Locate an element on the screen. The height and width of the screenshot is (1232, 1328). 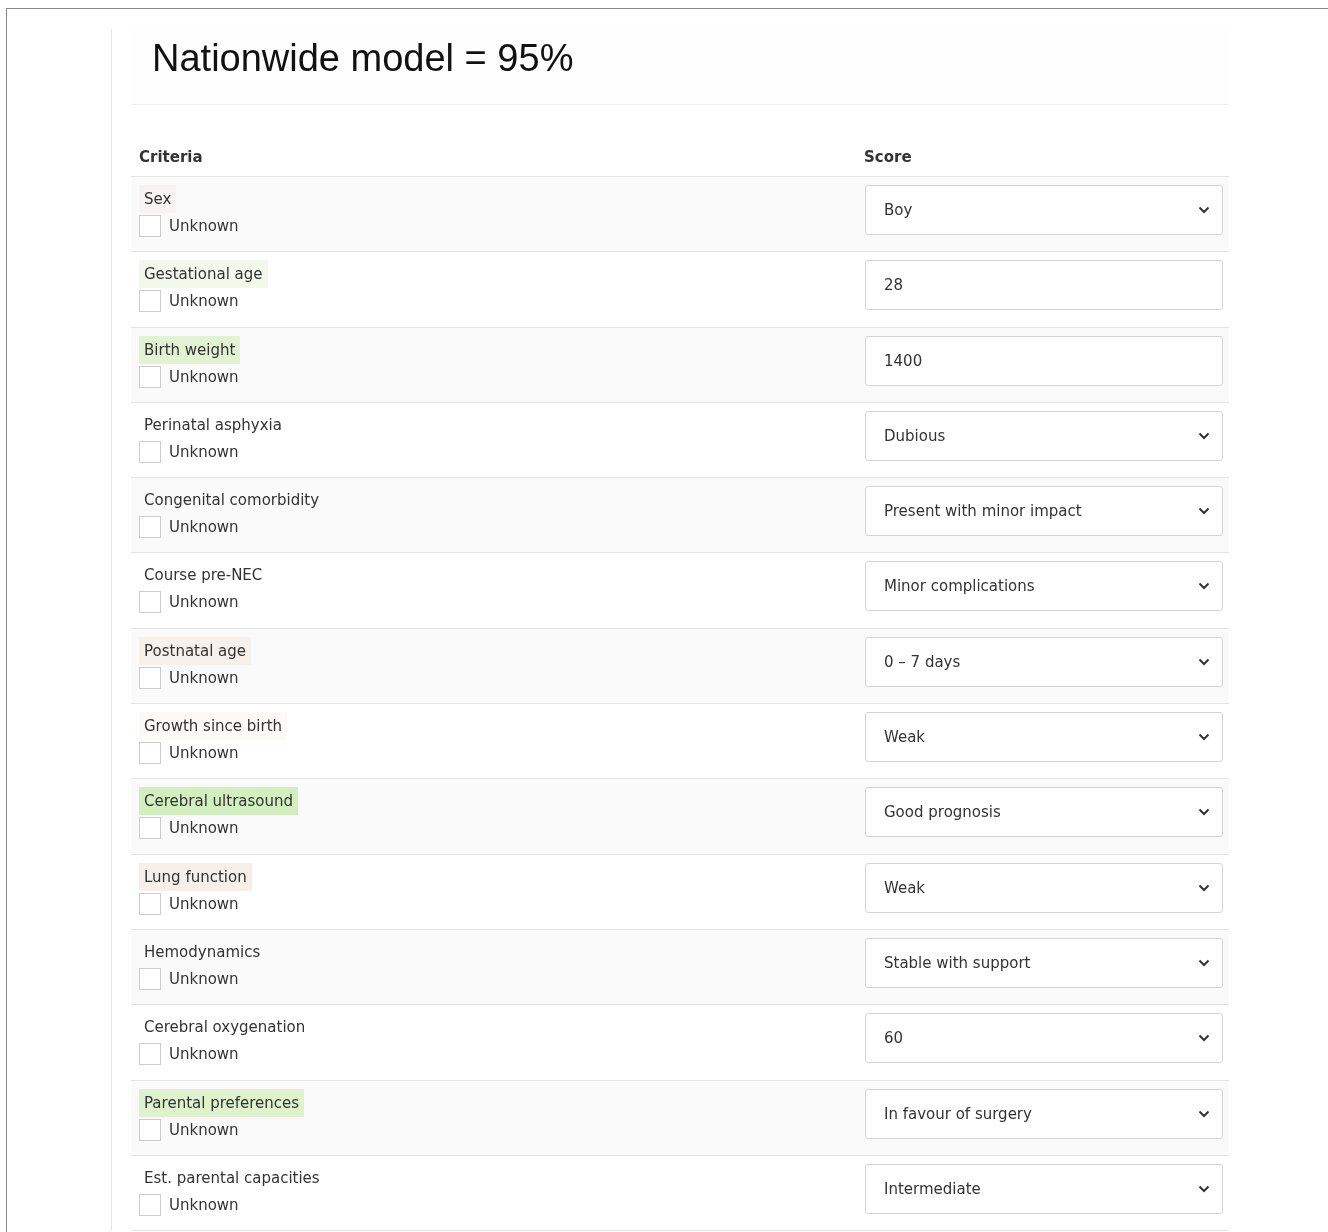
column-header: Score is located at coordinates (888, 157).